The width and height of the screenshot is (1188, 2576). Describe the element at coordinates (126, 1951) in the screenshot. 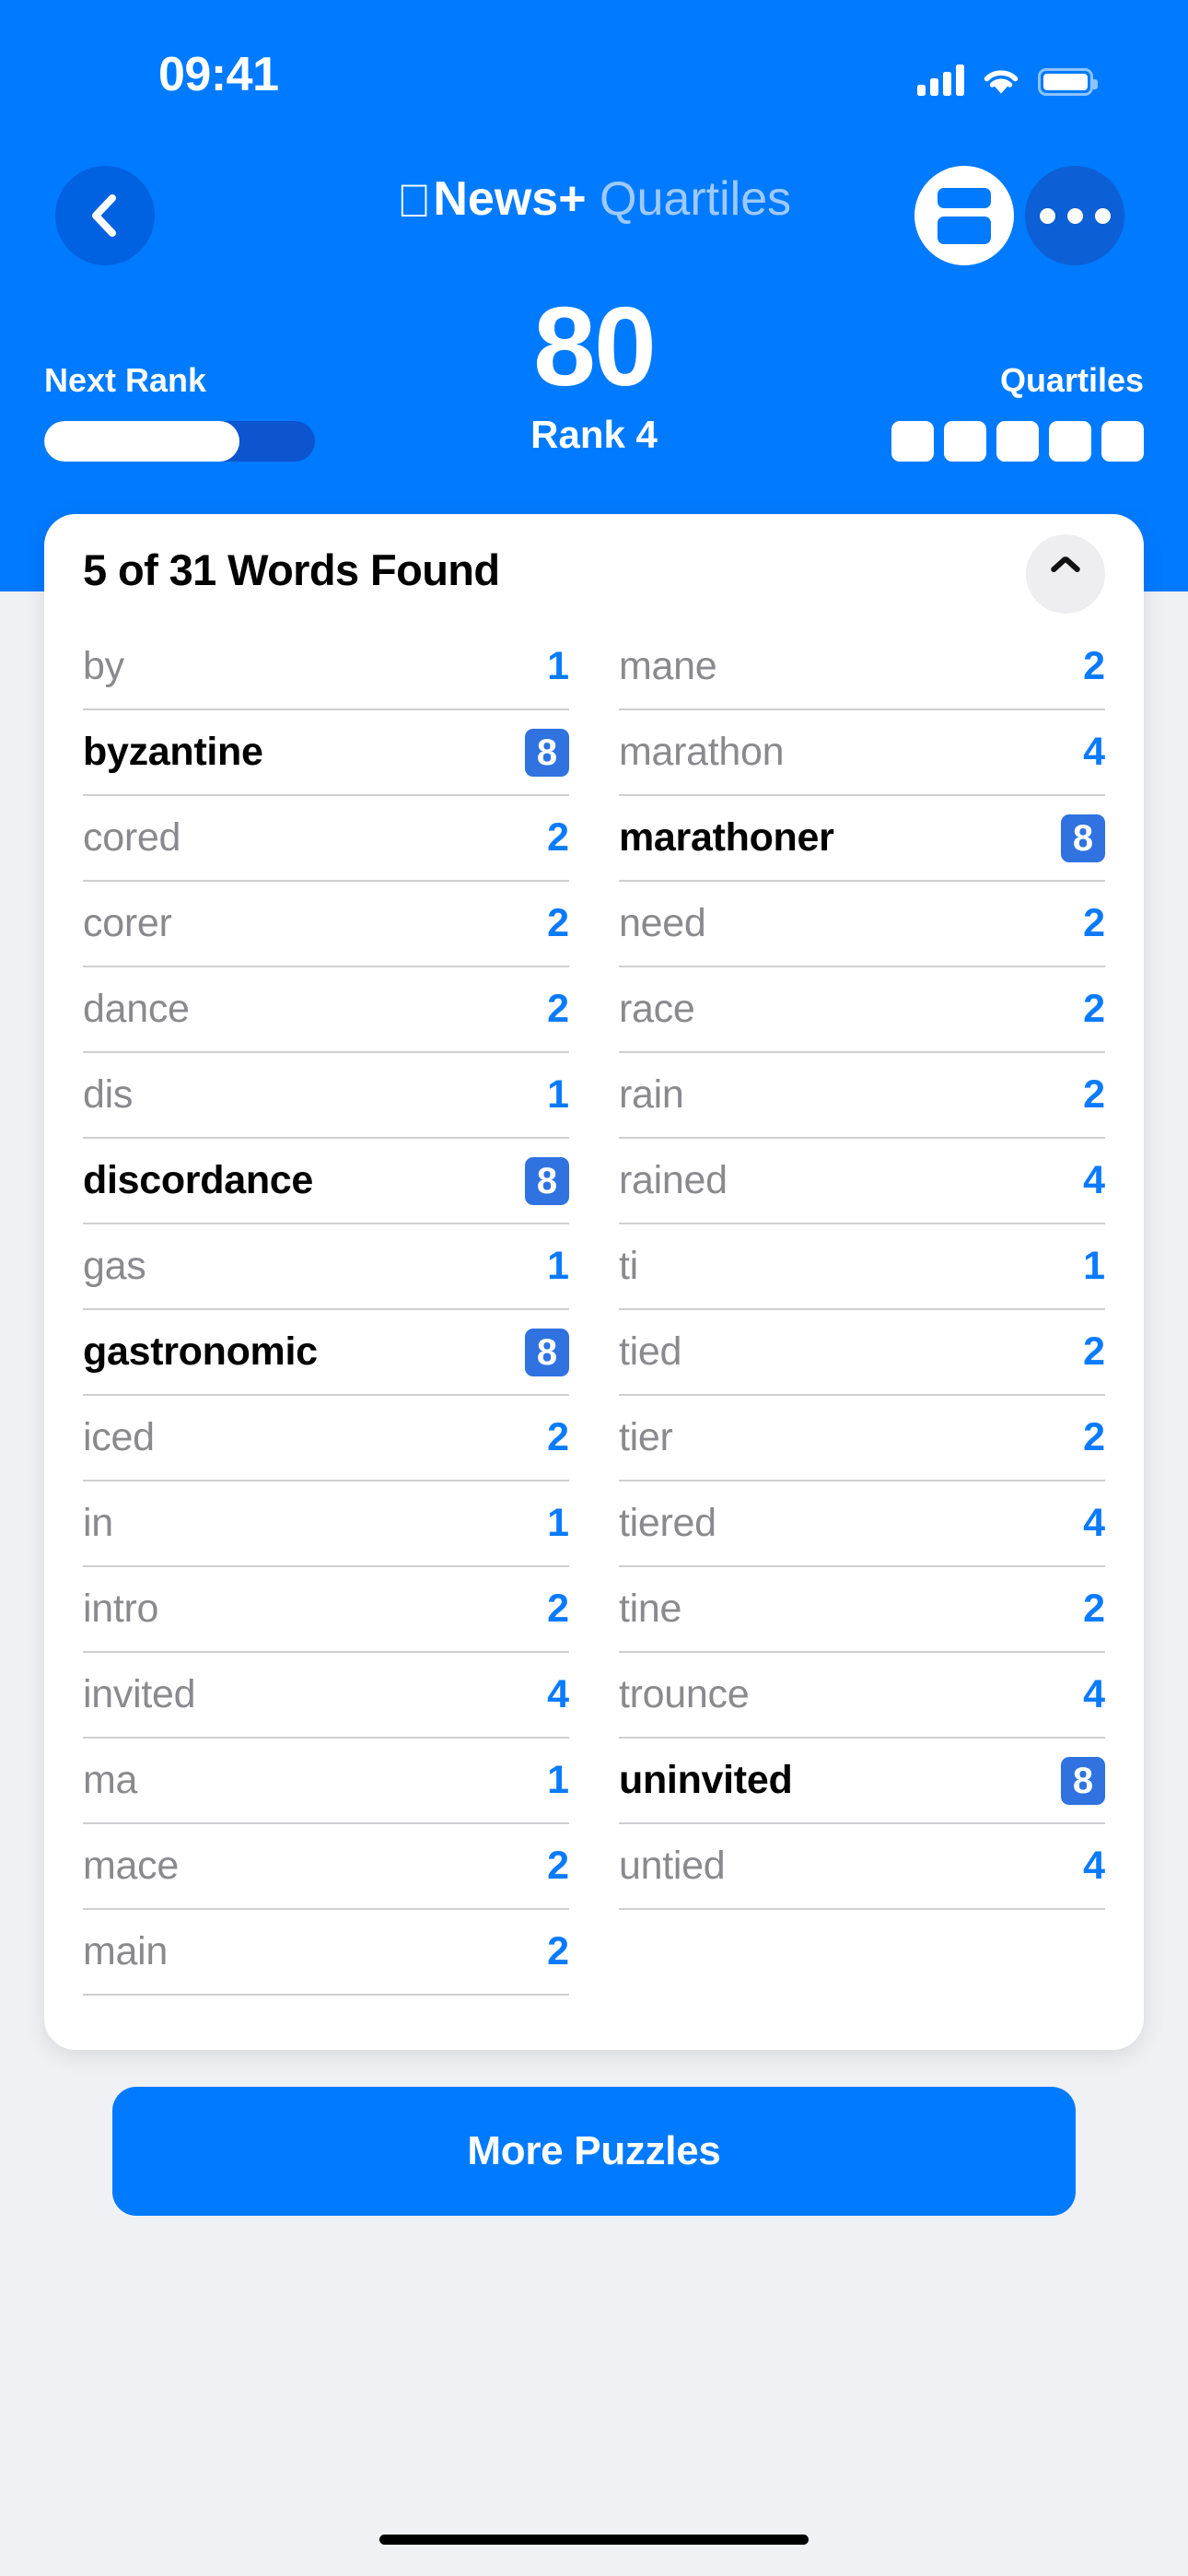

I see `word-label: main` at that location.